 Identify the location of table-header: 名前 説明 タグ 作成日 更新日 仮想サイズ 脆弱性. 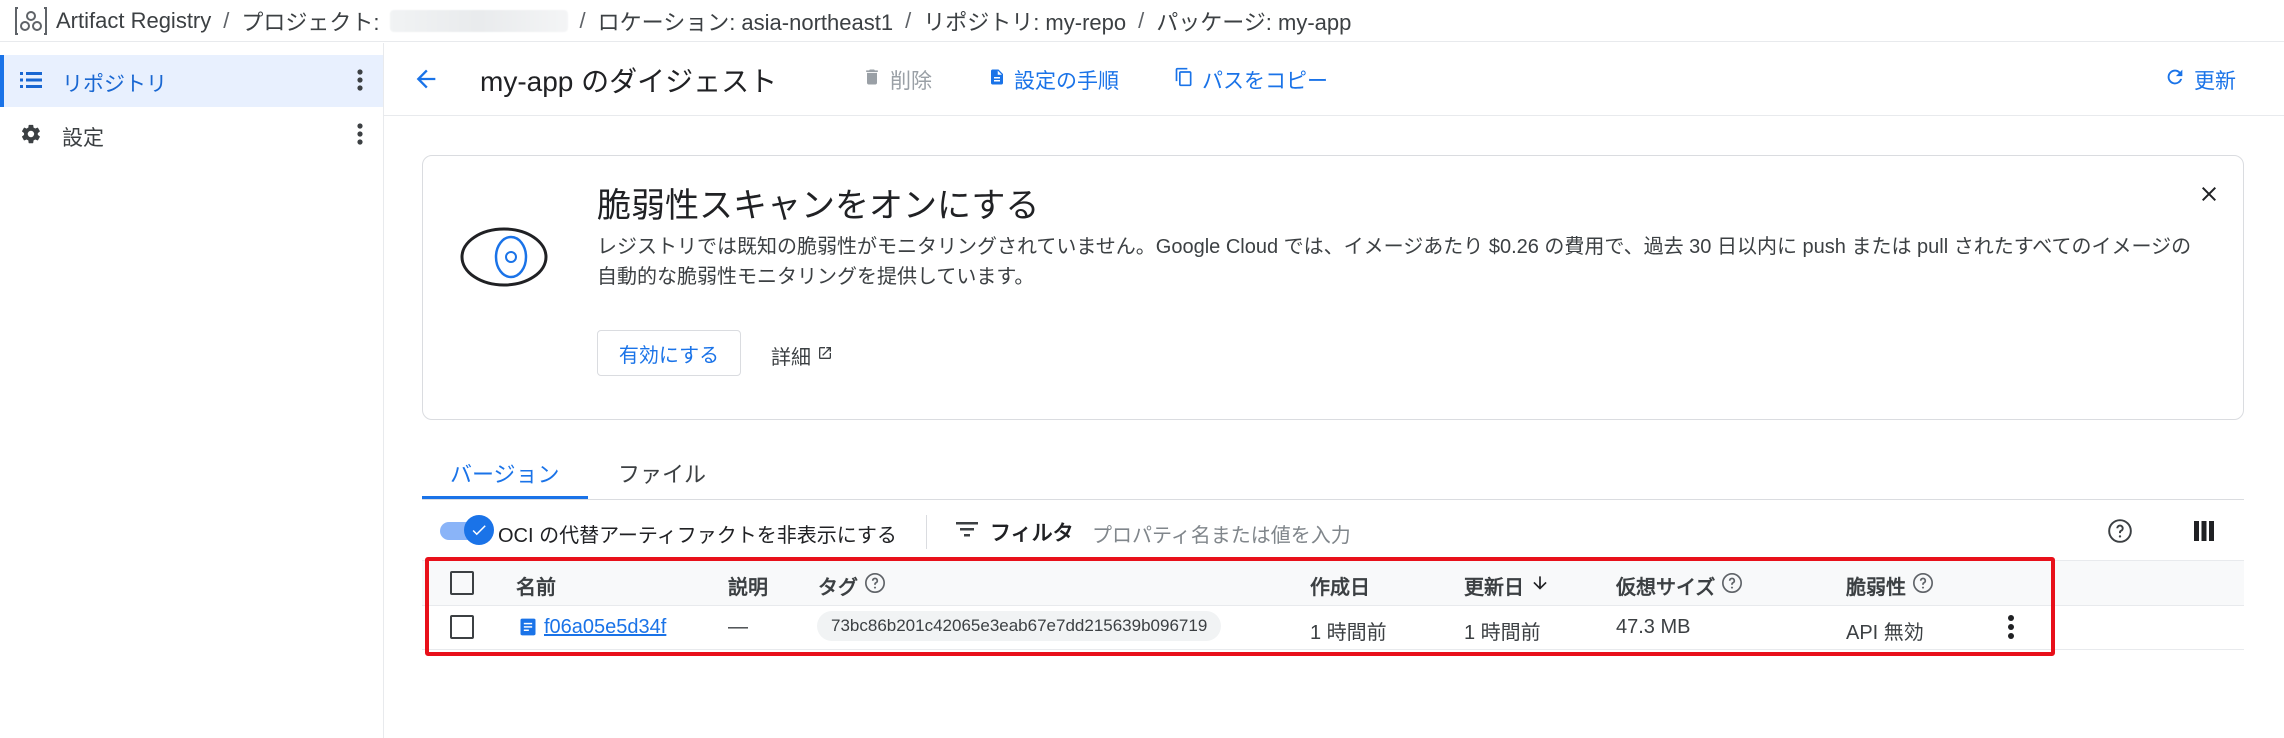
(1333, 583).